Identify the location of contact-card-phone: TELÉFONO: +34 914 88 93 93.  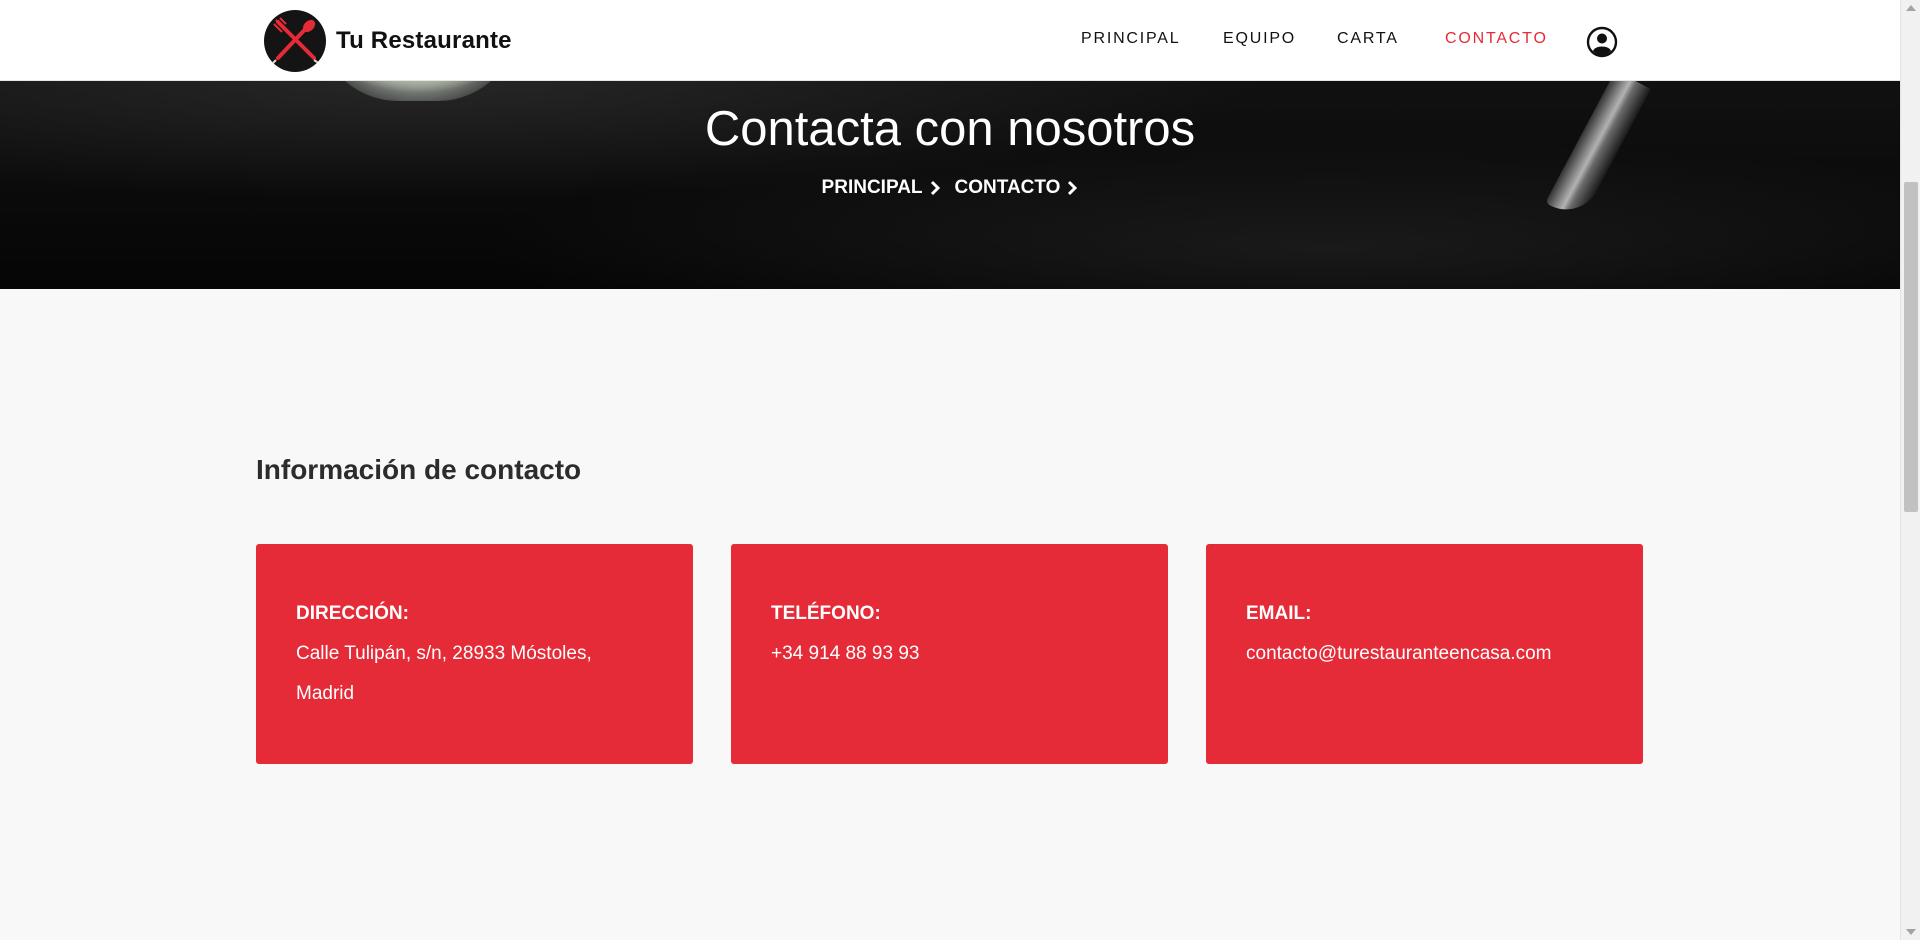
(949, 654).